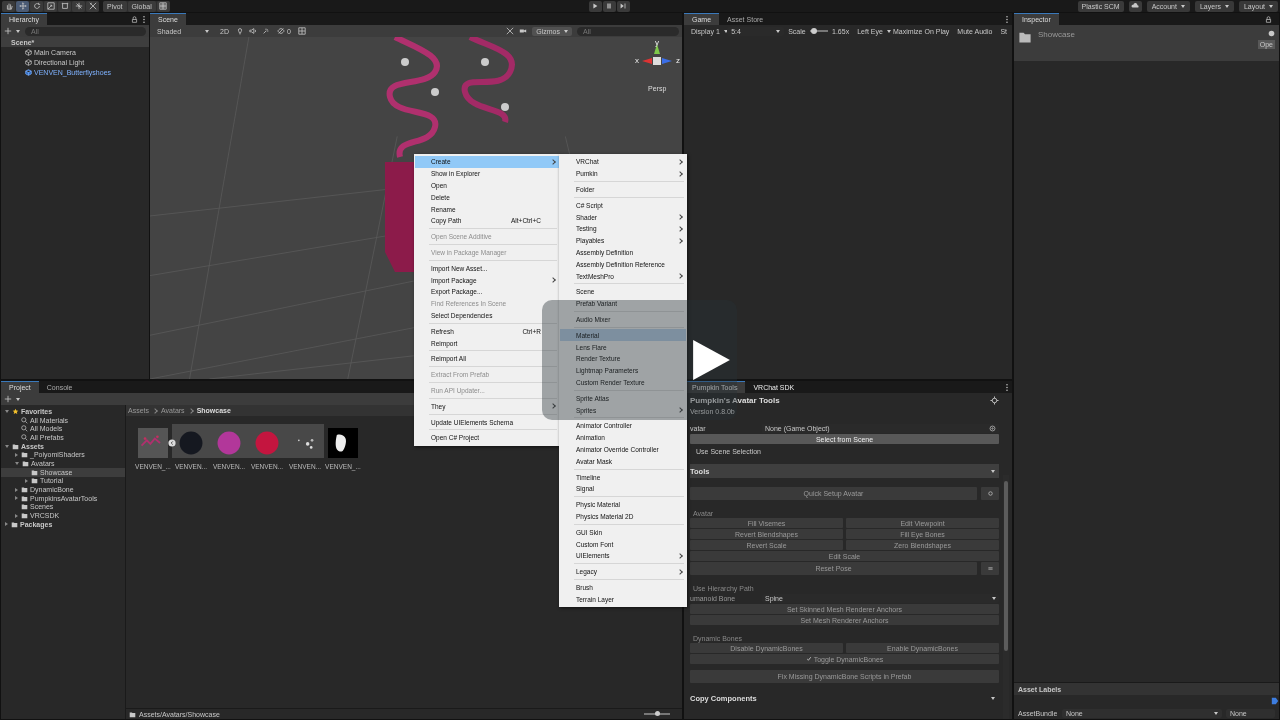 The image size is (1280, 720). I want to click on rotate-tool-button, so click(36, 6).